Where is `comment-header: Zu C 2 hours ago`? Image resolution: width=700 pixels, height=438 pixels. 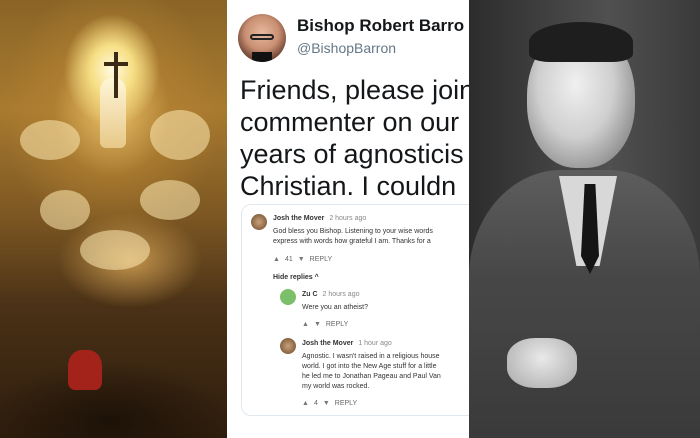 comment-header: Zu C 2 hours ago is located at coordinates (331, 294).